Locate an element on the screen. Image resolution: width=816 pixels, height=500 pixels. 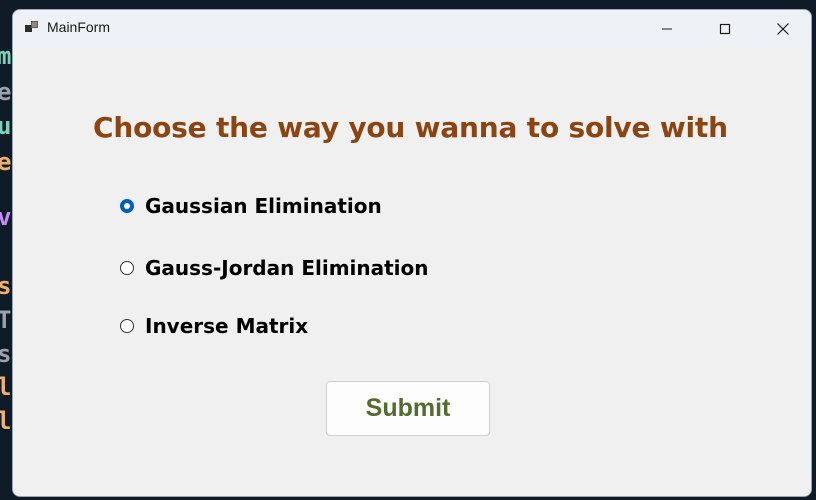
background-top-strip is located at coordinates (408, 4).